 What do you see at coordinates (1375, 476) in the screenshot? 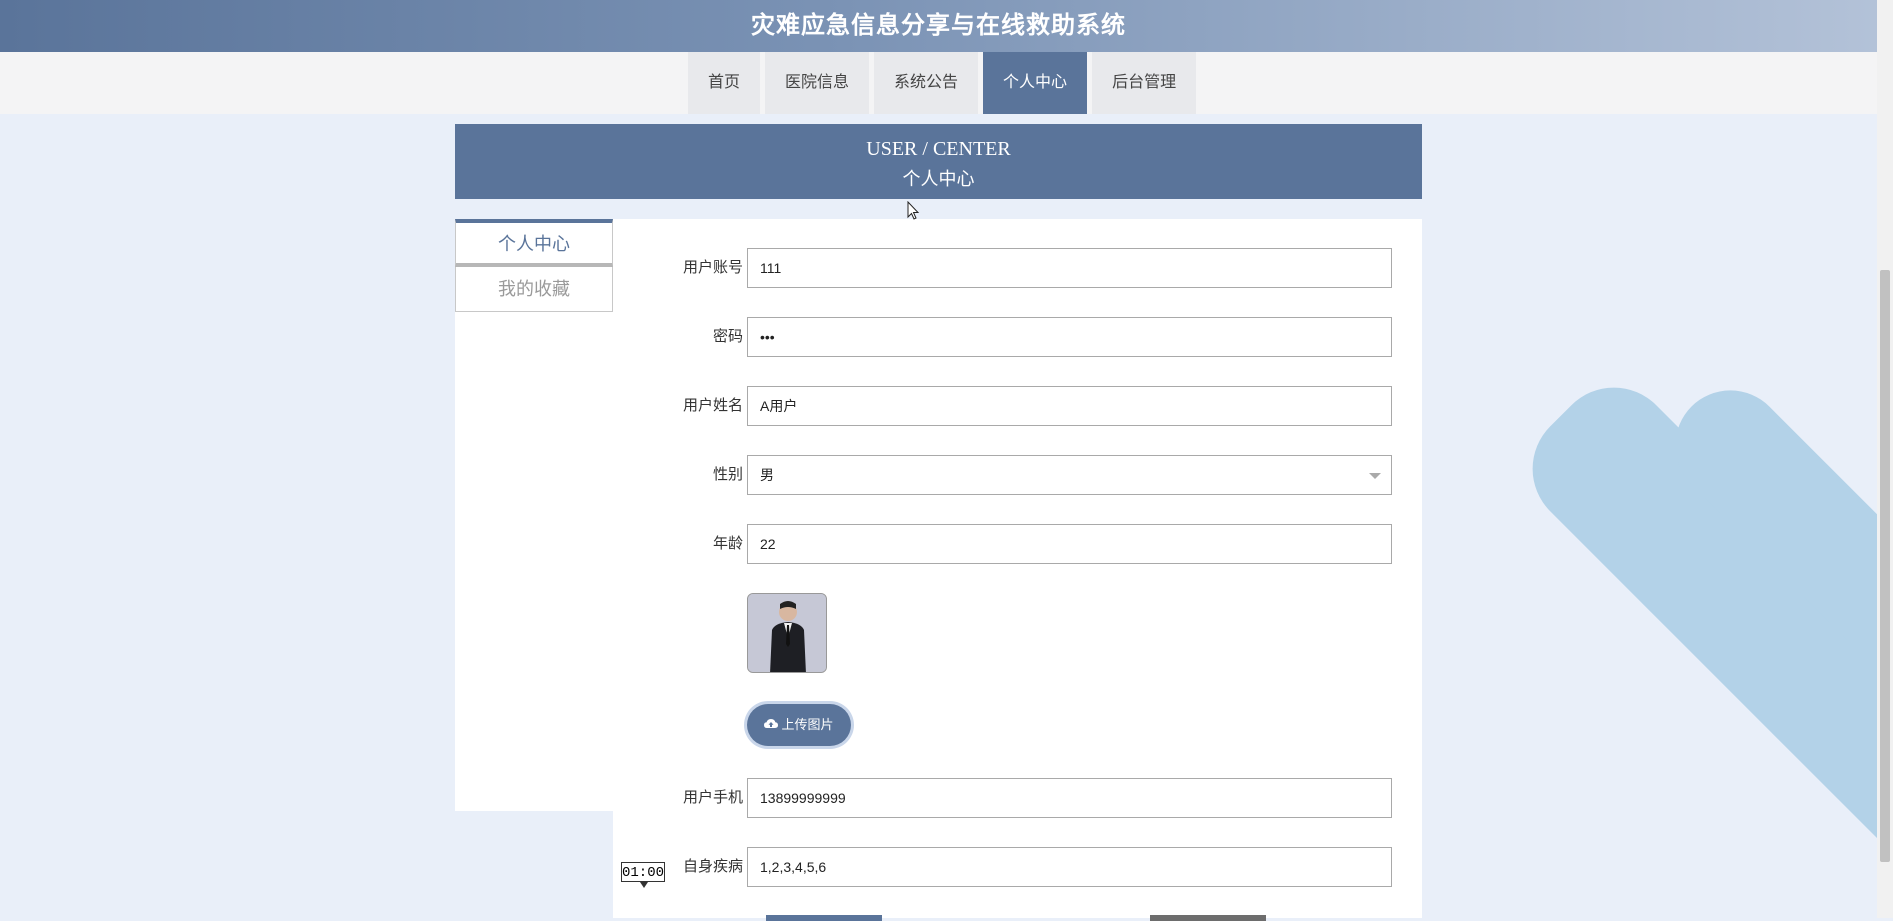
I see `chevron-down-icon` at bounding box center [1375, 476].